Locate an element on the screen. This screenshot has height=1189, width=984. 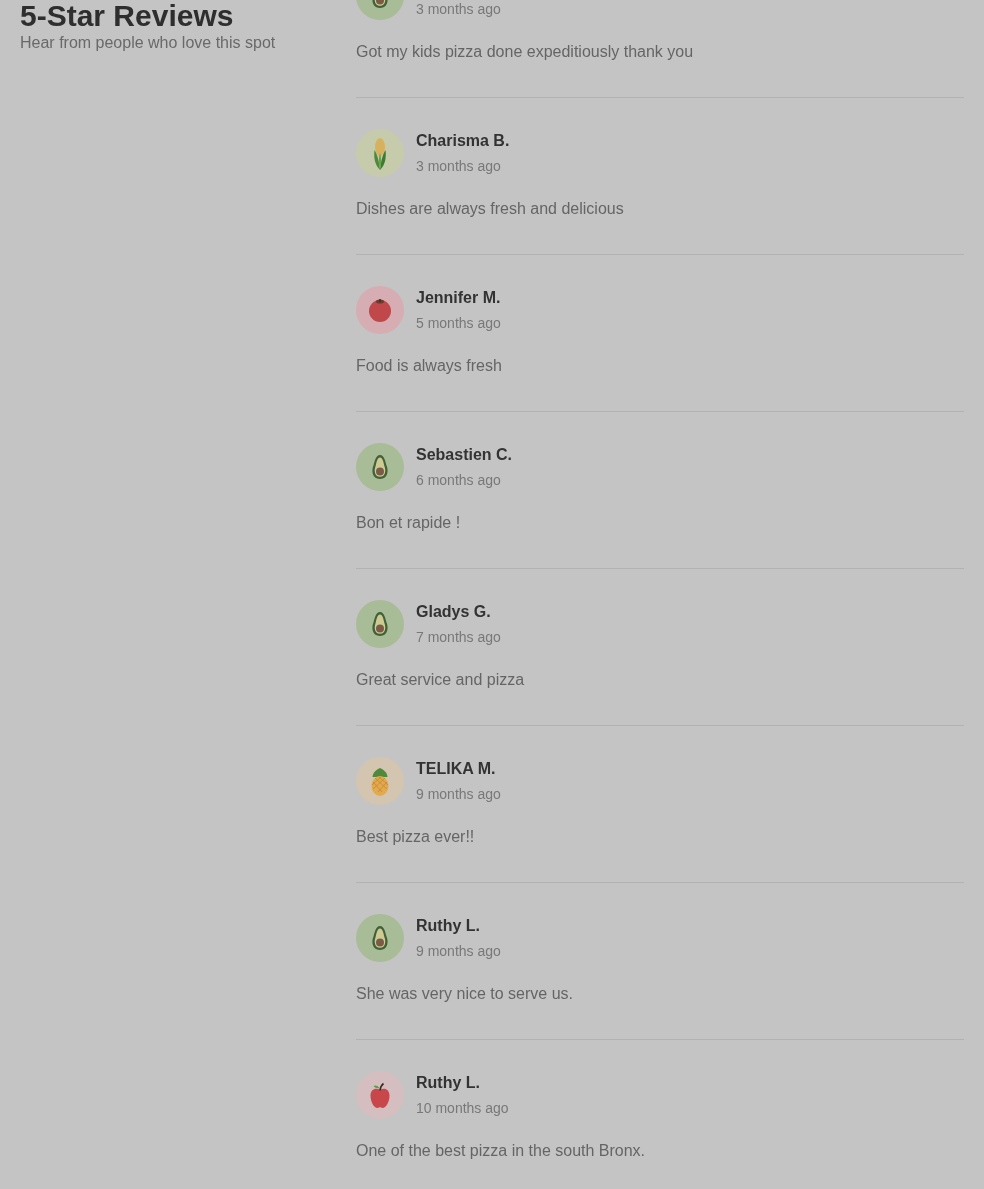
review-text: She was very nice to serve us. is located at coordinates (465, 994).